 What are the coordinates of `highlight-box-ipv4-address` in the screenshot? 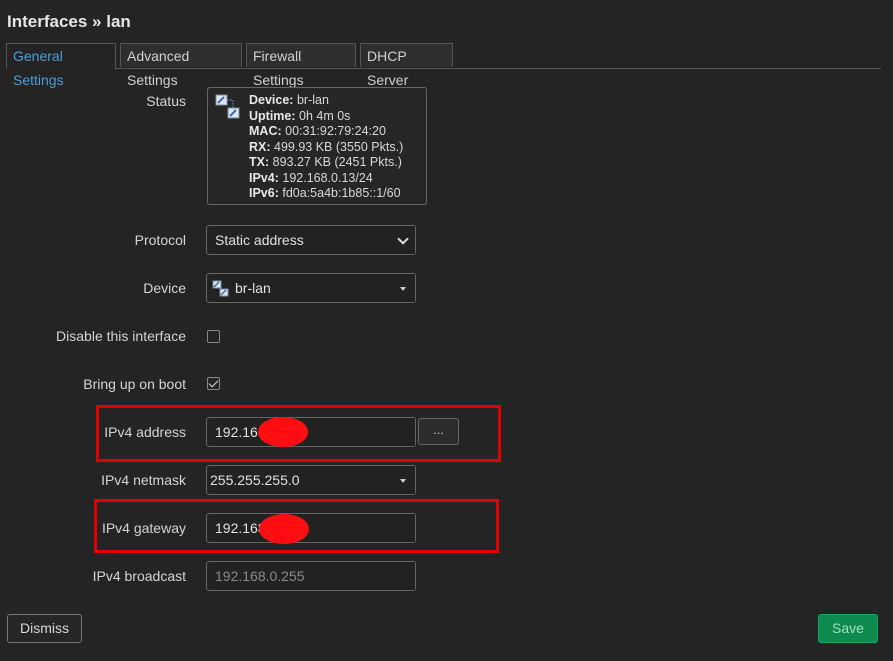 It's located at (298, 433).